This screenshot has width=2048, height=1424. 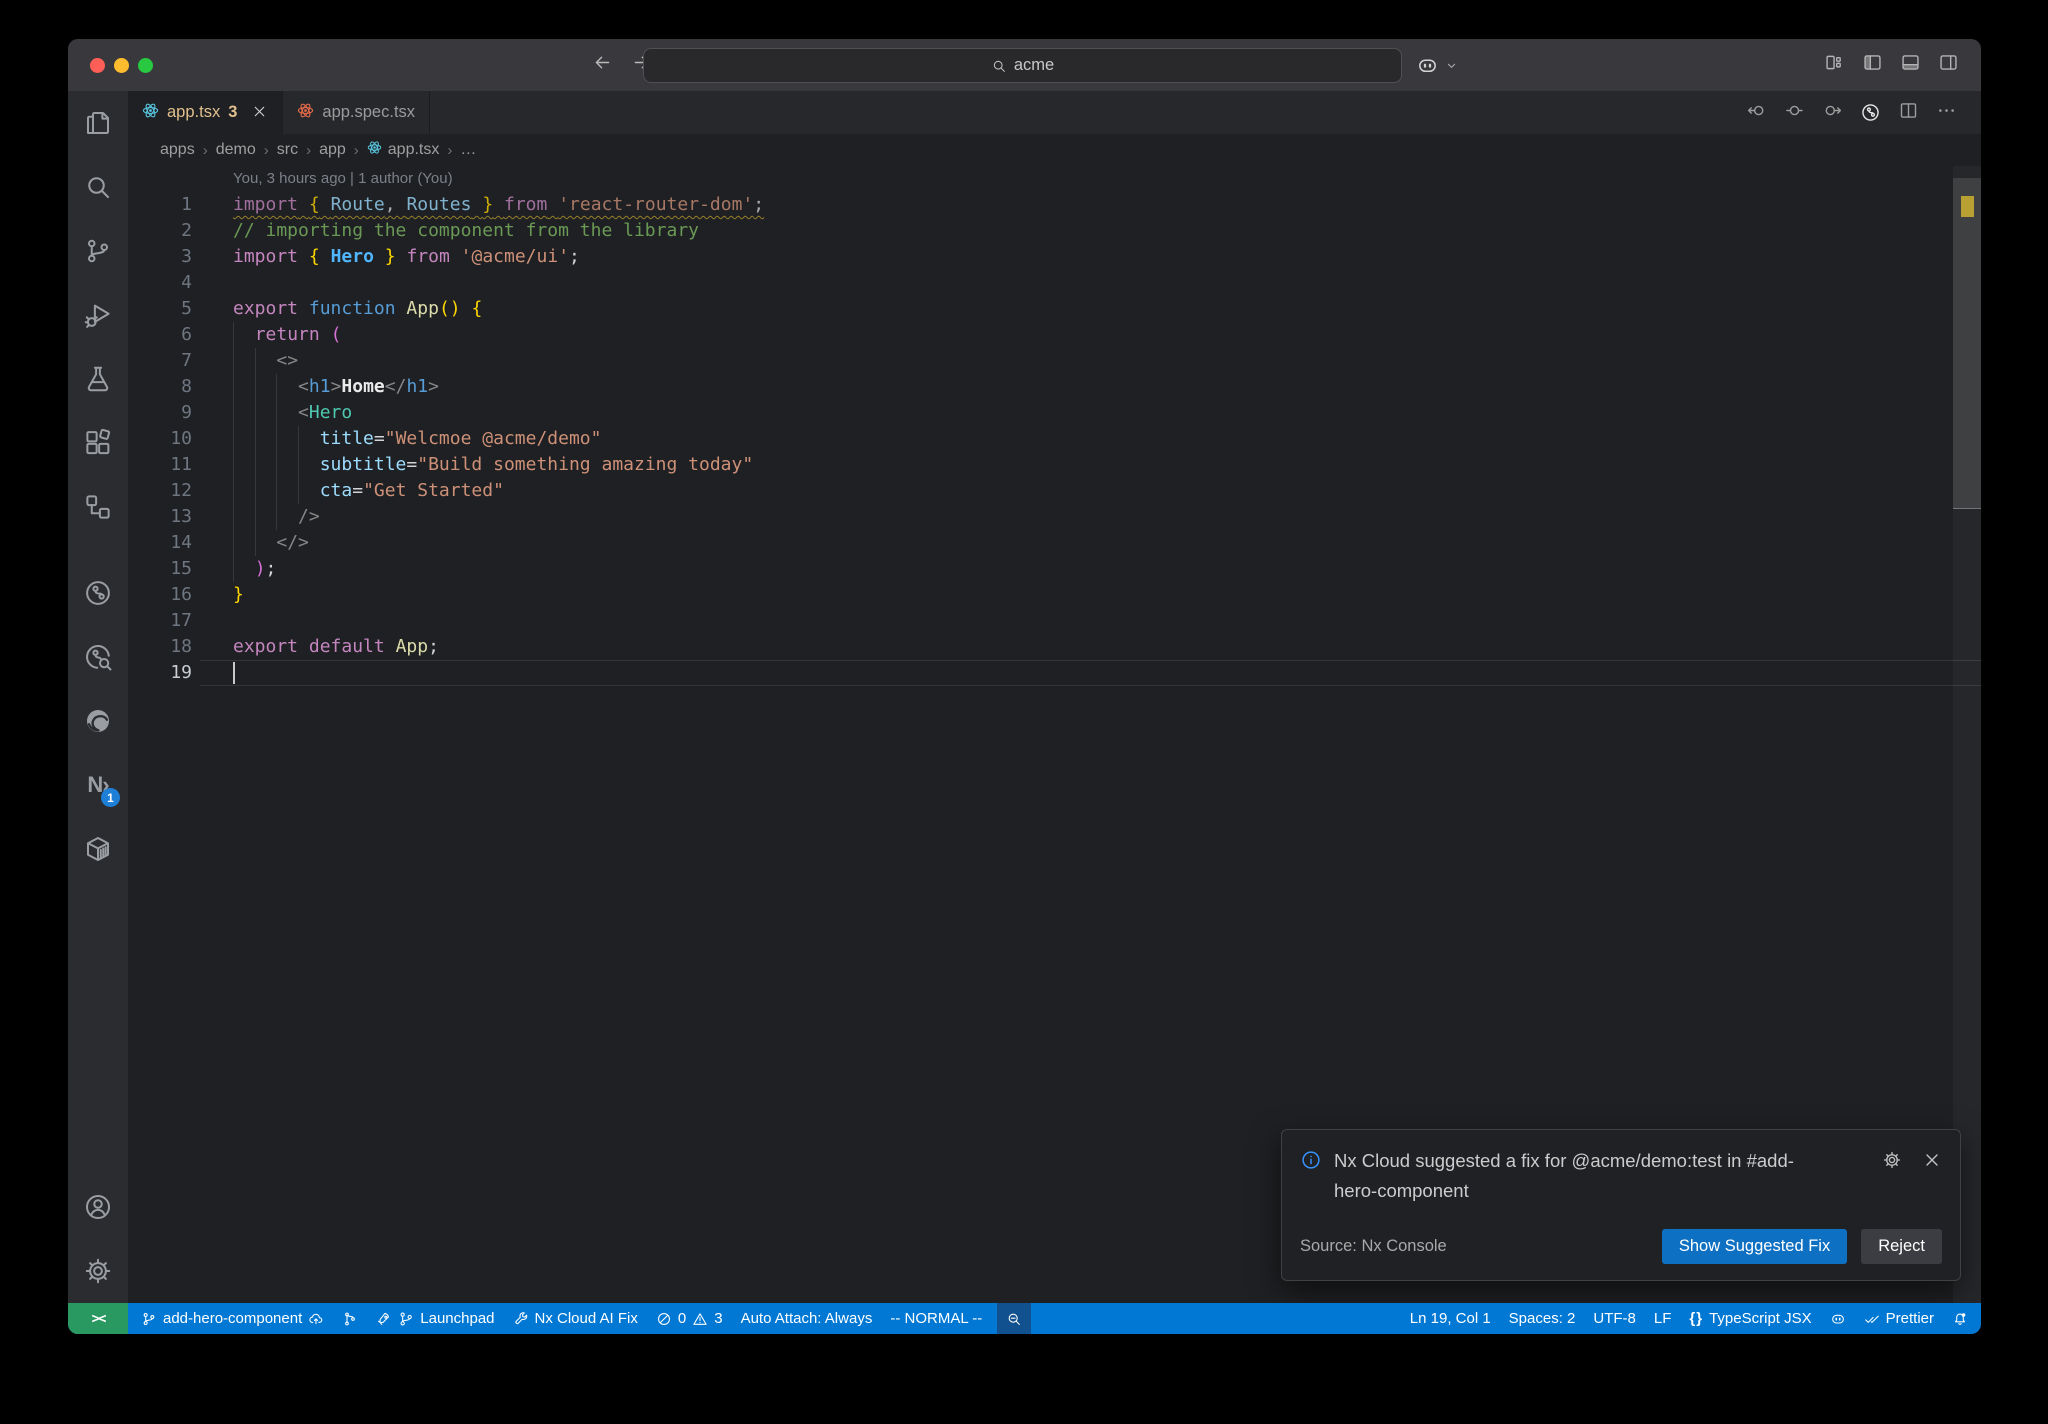 I want to click on arrow-left-icon, so click(x=602, y=62).